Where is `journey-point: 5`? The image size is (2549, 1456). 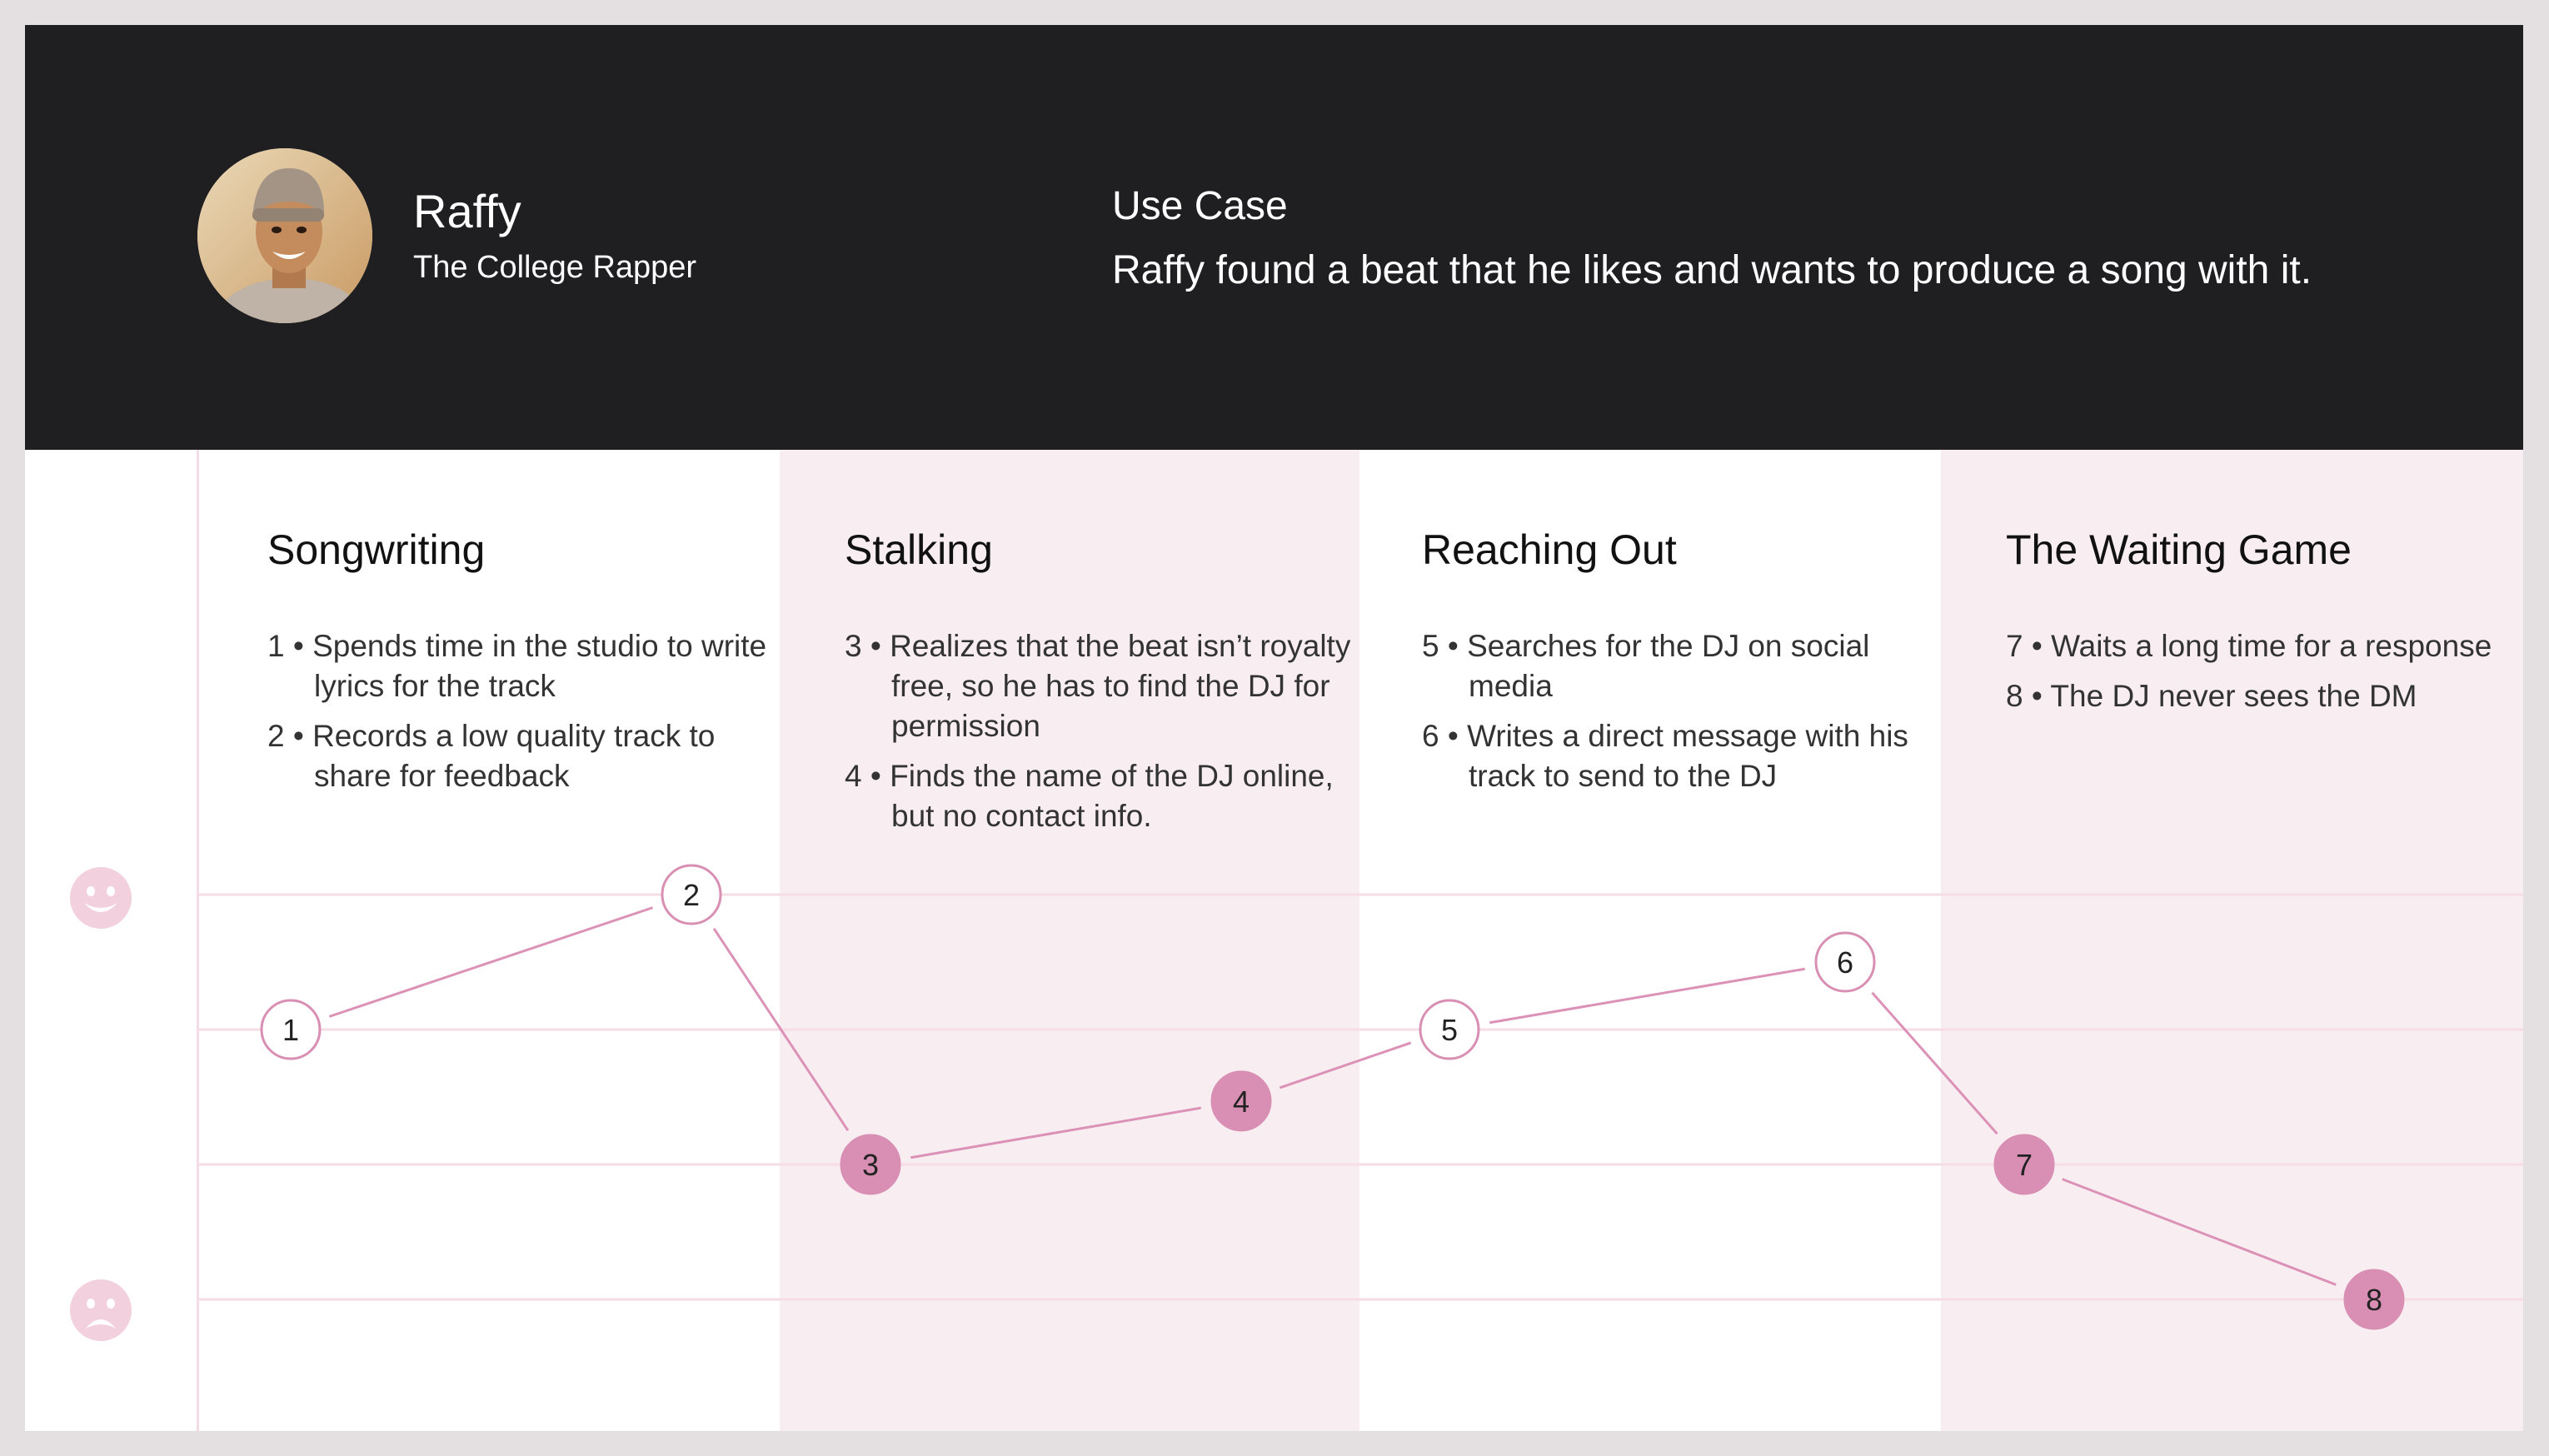 journey-point: 5 is located at coordinates (1449, 1029).